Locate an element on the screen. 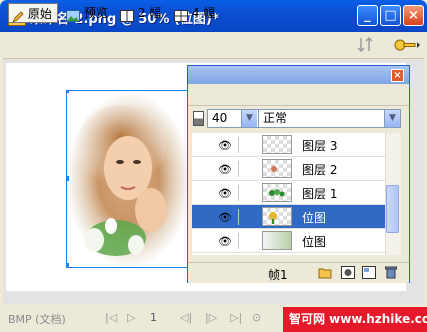 The width and height of the screenshot is (427, 332). next-frame-button: |▷ is located at coordinates (211, 317).